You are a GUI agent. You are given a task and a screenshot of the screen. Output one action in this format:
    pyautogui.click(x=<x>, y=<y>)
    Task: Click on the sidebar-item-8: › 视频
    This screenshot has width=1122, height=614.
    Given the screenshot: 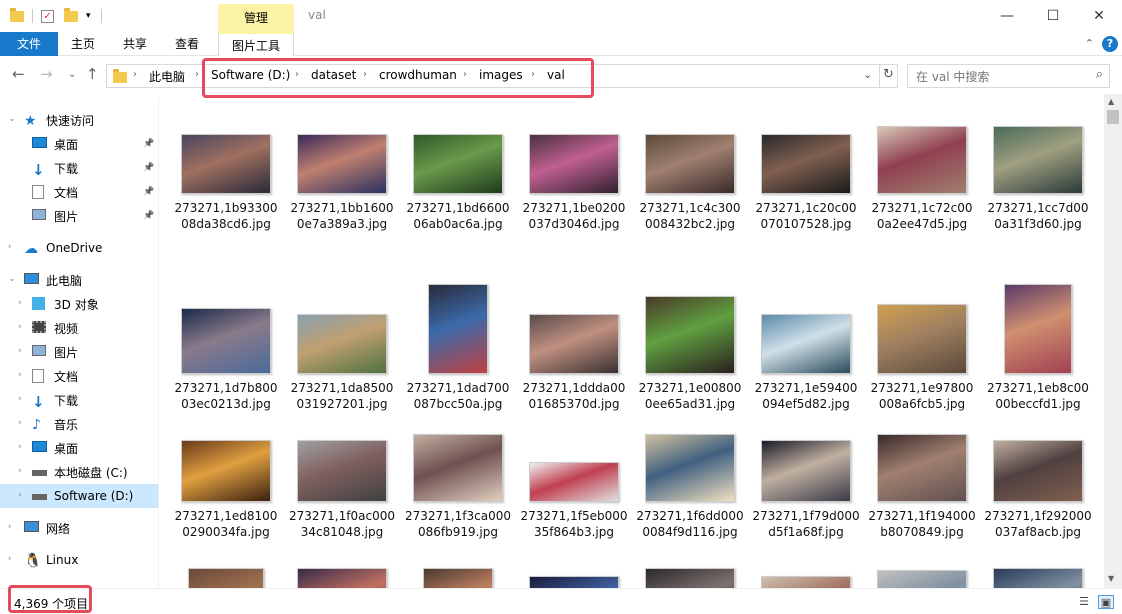 What is the action you would take?
    pyautogui.click(x=79, y=328)
    